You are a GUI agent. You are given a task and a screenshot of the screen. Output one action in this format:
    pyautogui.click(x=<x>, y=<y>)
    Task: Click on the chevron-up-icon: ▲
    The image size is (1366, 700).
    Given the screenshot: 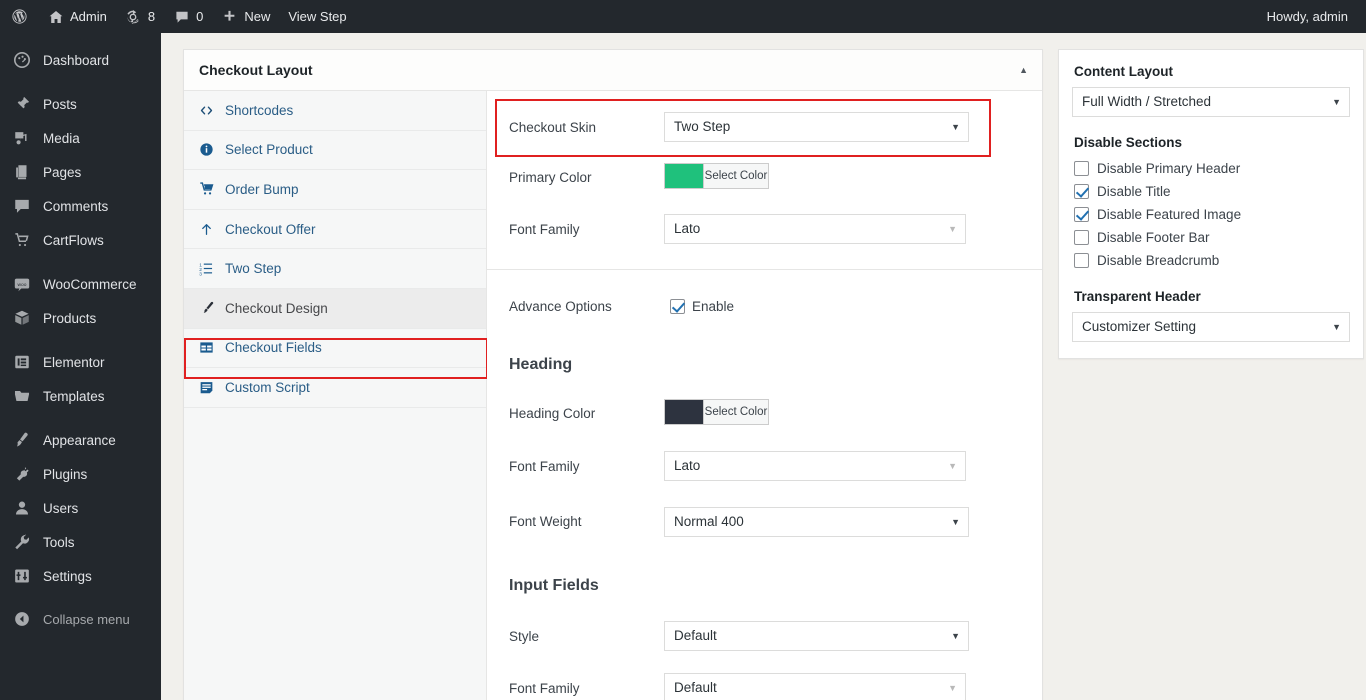 What is the action you would take?
    pyautogui.click(x=1023, y=70)
    